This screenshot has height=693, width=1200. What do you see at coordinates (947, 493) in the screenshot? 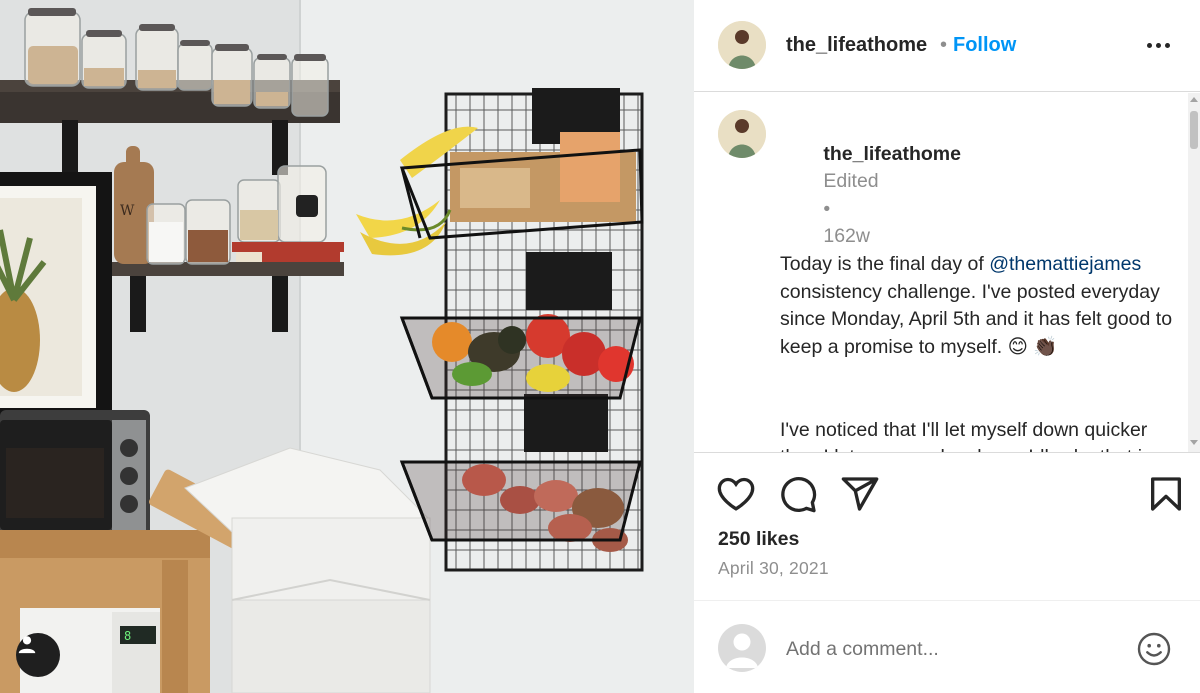
I see `post-actions` at bounding box center [947, 493].